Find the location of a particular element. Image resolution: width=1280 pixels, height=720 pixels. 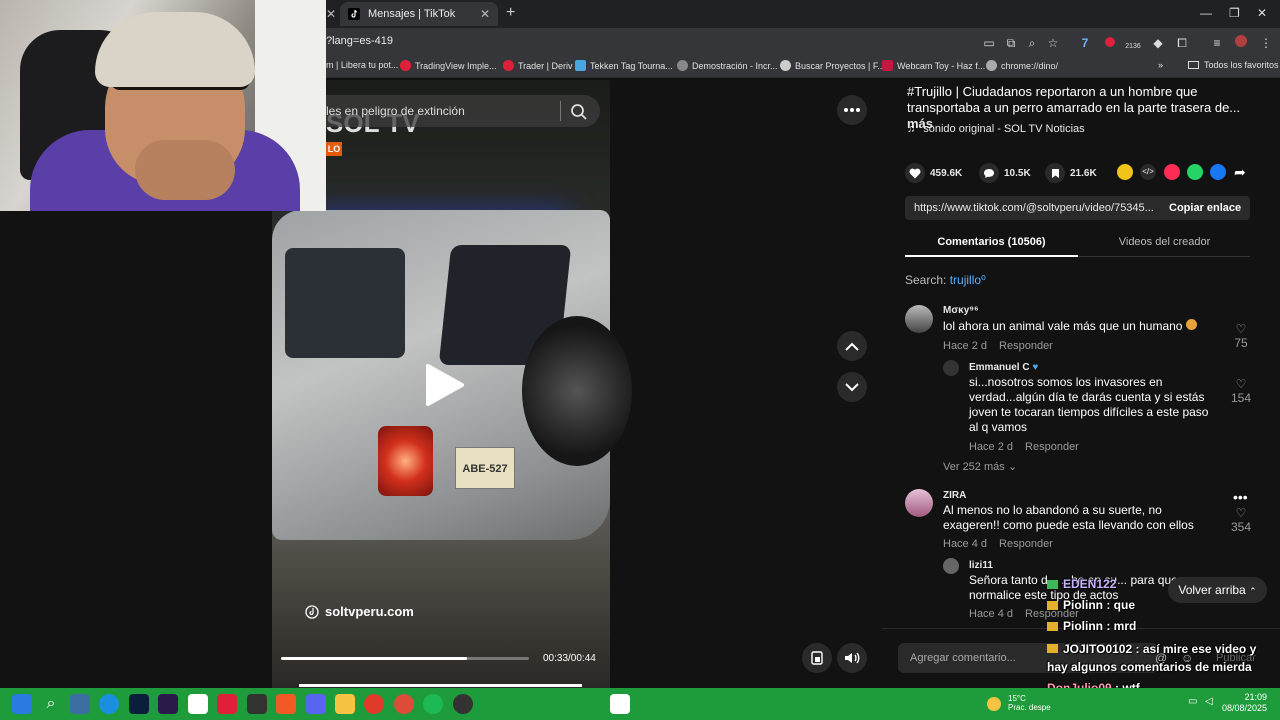

zoom-icon: ⌕ is located at coordinates (1032, 43).